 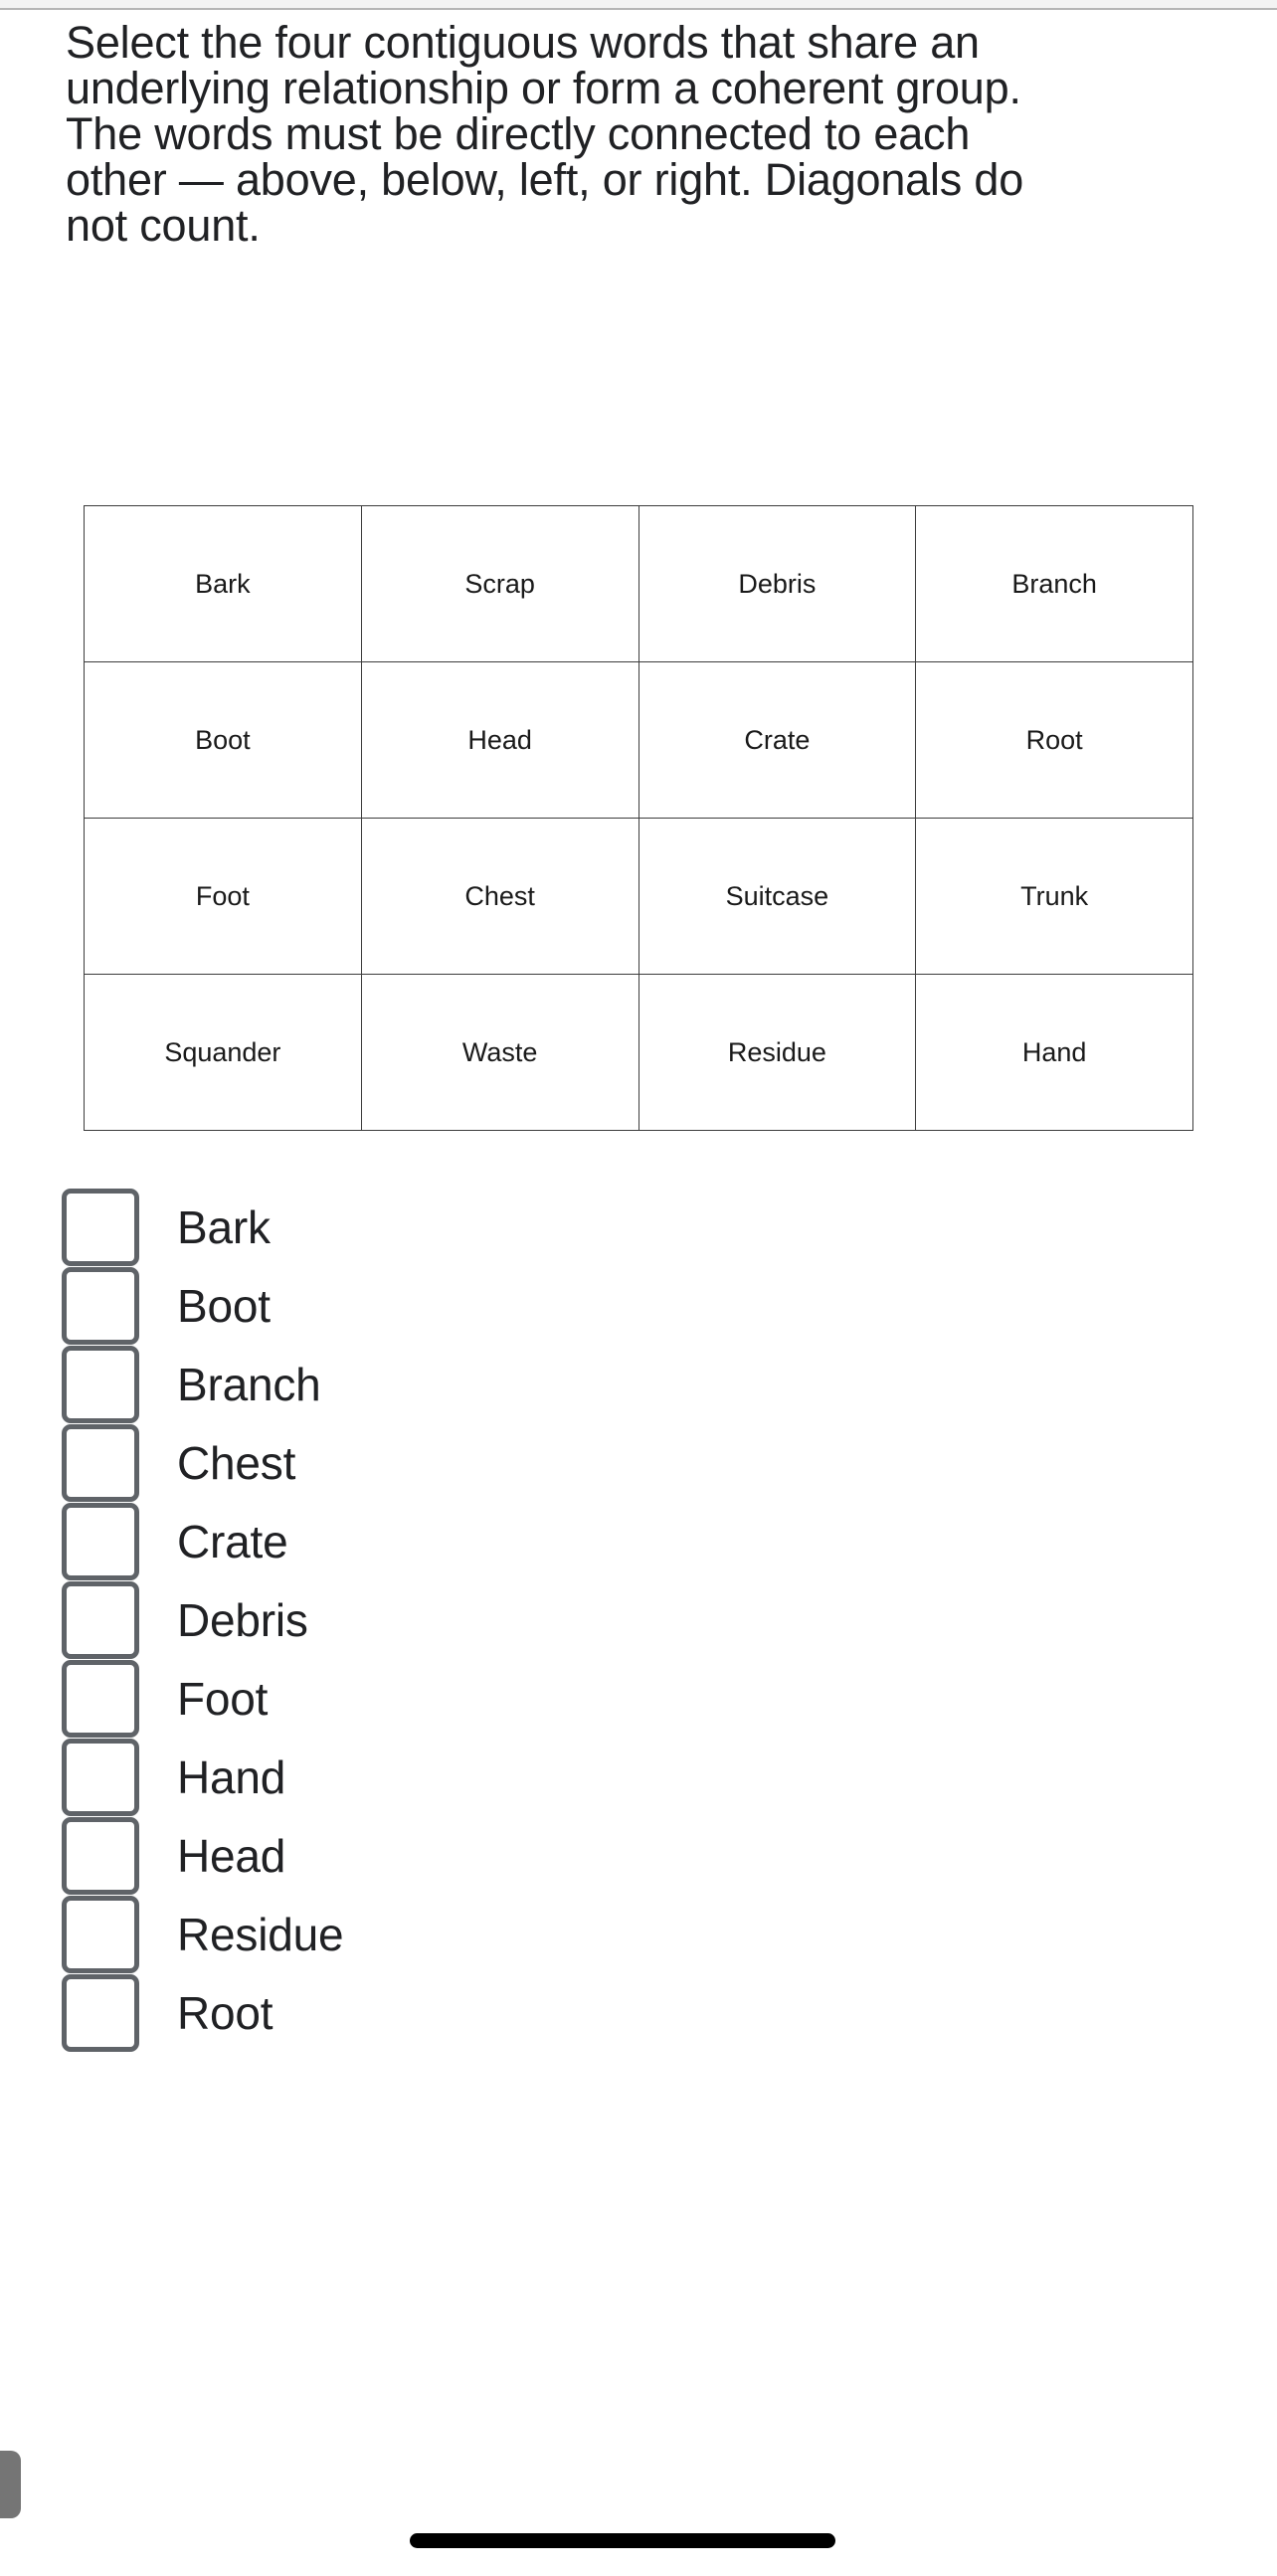 What do you see at coordinates (231, 1856) in the screenshot?
I see `option-label-head: Head` at bounding box center [231, 1856].